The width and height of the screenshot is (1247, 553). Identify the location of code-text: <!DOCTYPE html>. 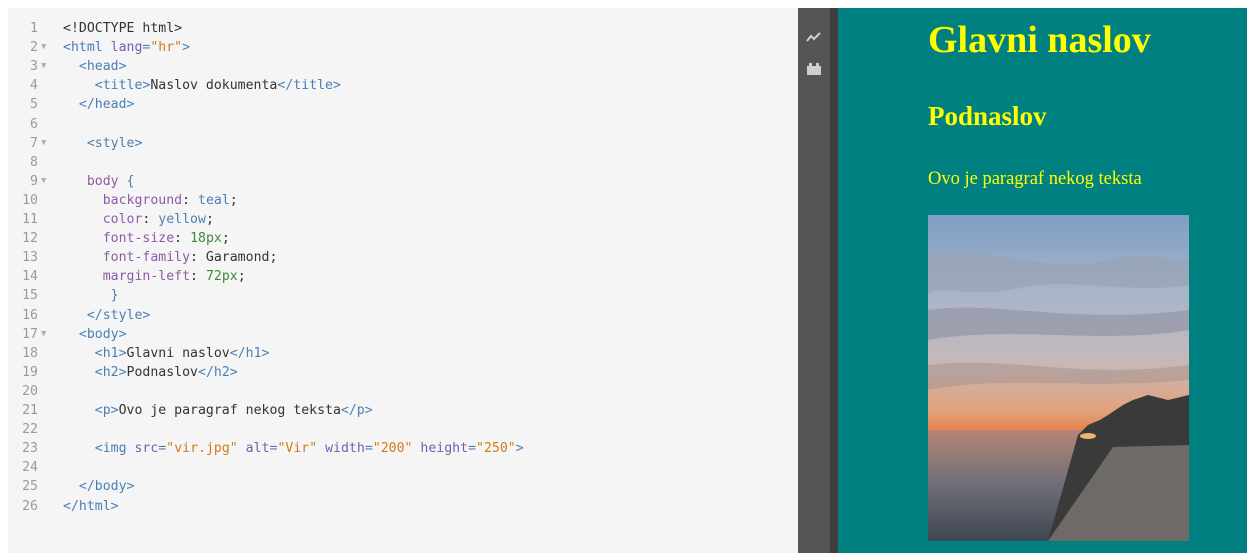
(123, 28).